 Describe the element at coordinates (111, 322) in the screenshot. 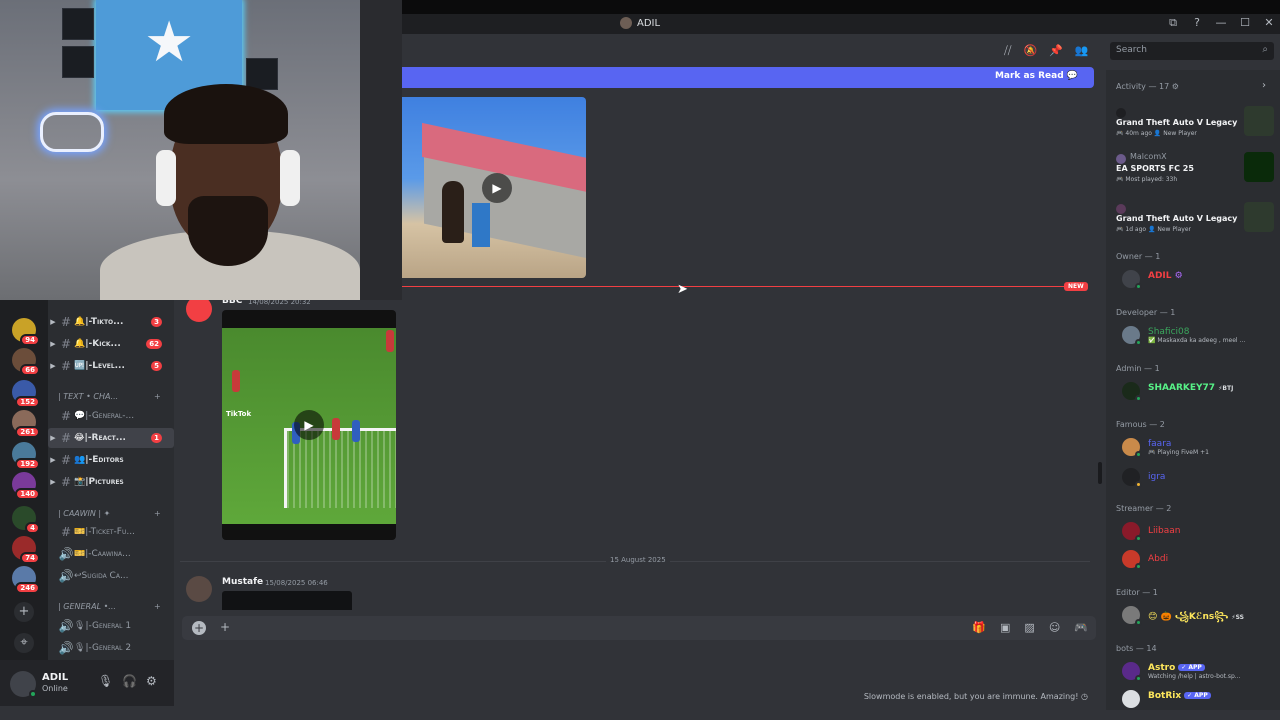

I see `channel-item: ▶ # 🔔 |-Tikto... 3` at that location.